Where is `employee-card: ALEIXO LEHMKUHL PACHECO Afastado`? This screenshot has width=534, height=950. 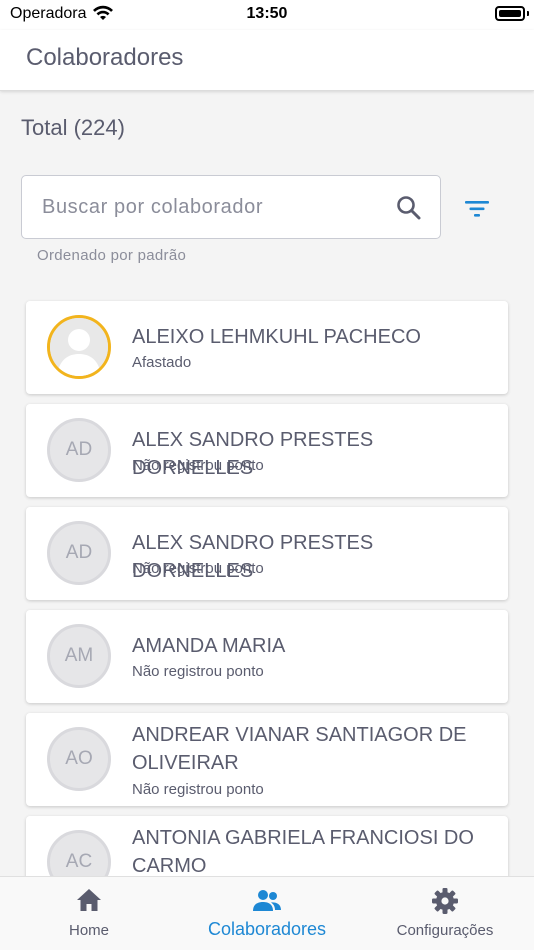 employee-card: ALEIXO LEHMKUHL PACHECO Afastado is located at coordinates (267, 347).